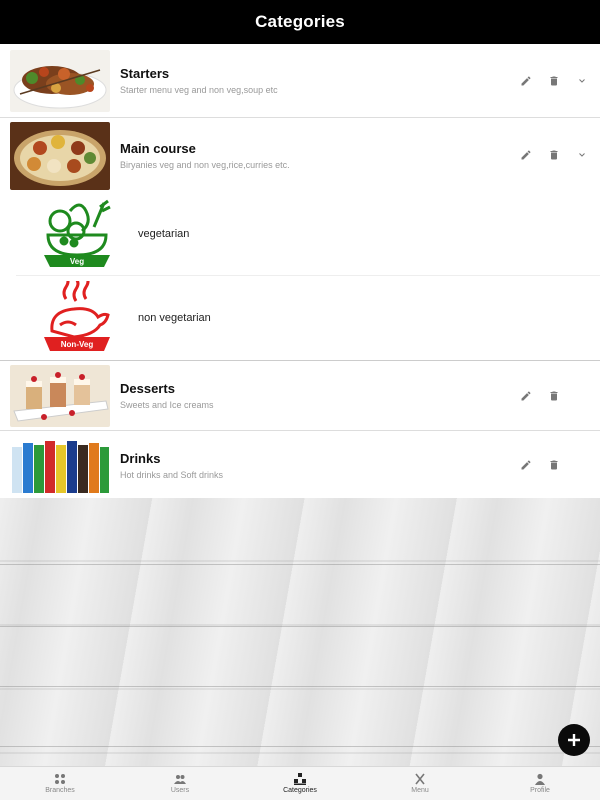 This screenshot has width=600, height=800. Describe the element at coordinates (60, 790) in the screenshot. I see `nav-label: Branches` at that location.